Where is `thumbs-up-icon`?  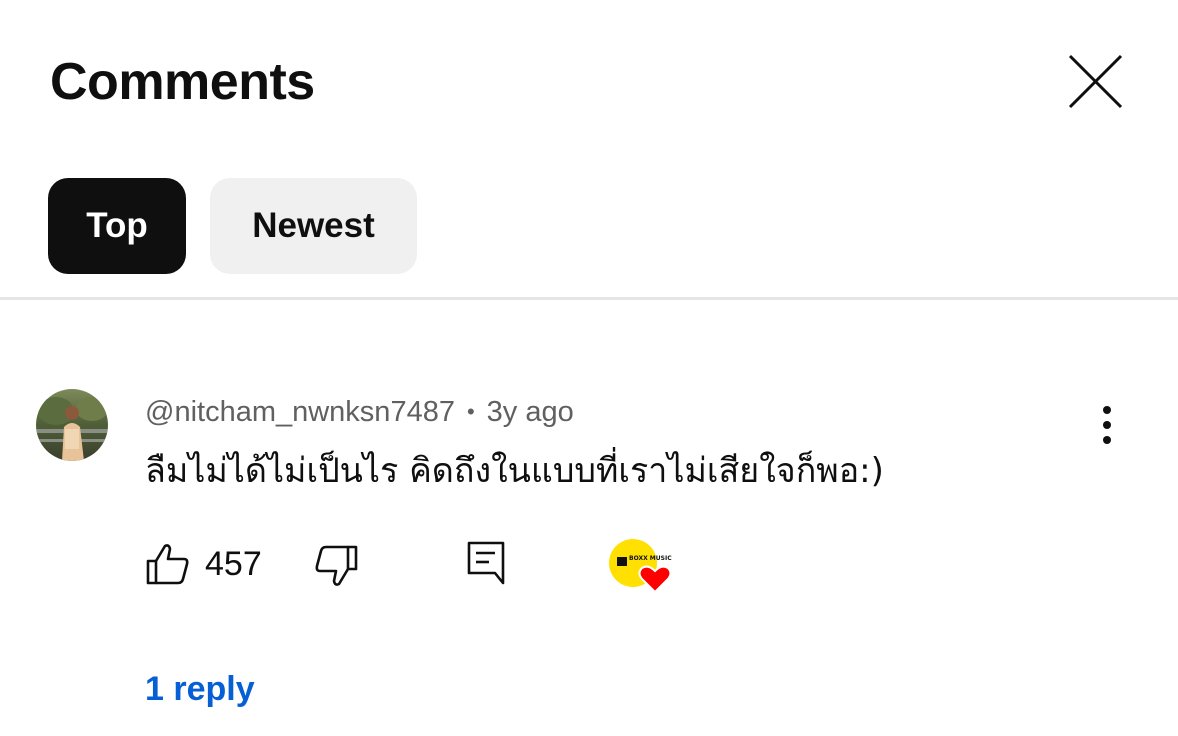 thumbs-up-icon is located at coordinates (167, 564).